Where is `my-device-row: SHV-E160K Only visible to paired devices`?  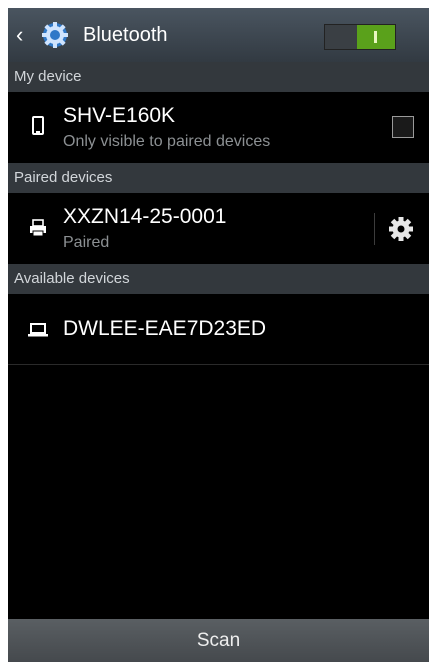 my-device-row: SHV-E160K Only visible to paired devices is located at coordinates (218, 127).